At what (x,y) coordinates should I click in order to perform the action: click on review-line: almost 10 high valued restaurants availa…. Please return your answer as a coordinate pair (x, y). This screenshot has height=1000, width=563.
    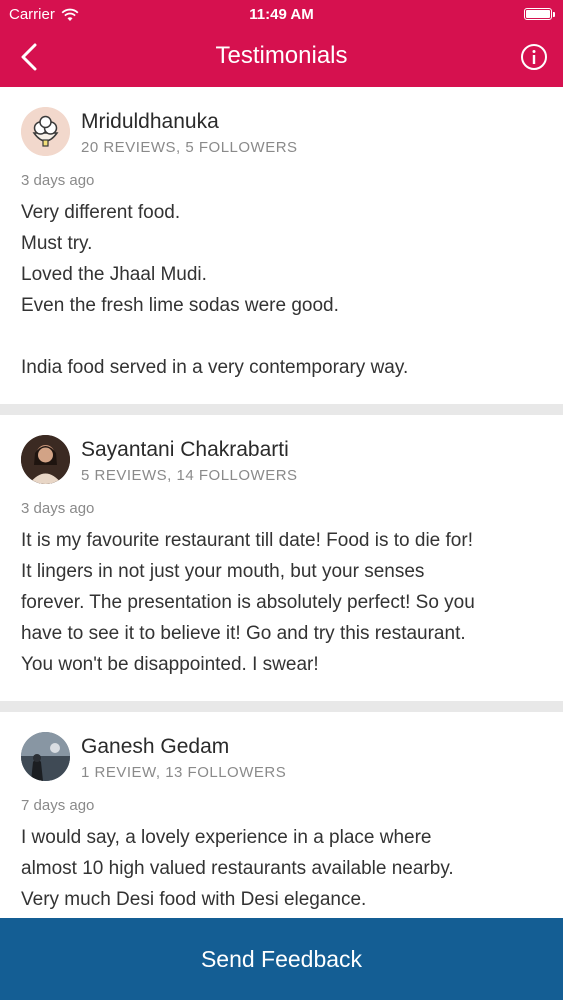
    Looking at the image, I should click on (237, 868).